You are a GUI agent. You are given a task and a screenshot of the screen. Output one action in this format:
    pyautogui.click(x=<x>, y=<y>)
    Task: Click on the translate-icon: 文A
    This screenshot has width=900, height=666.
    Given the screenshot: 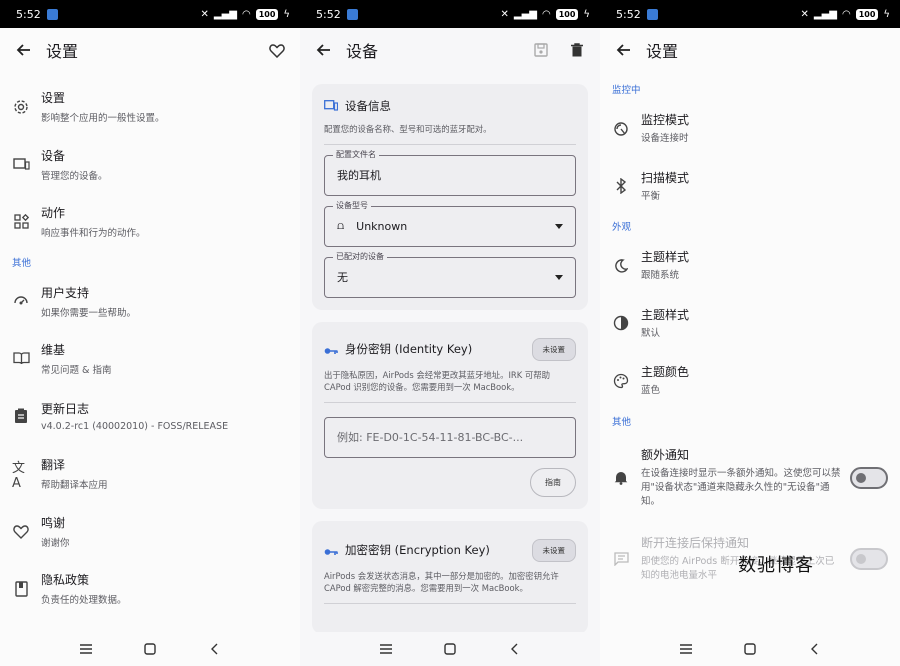 What is the action you would take?
    pyautogui.click(x=19, y=475)
    